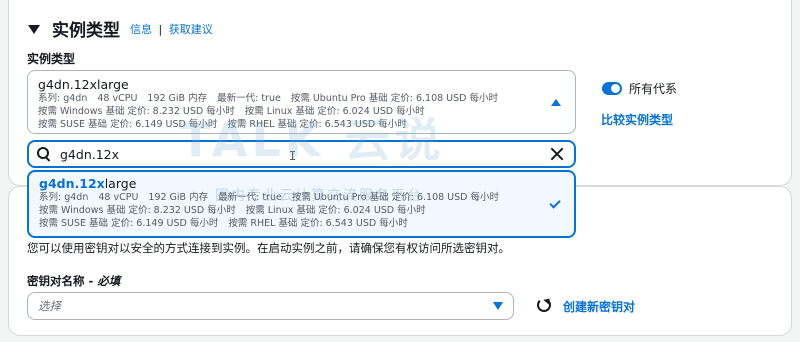 The height and width of the screenshot is (342, 800). I want to click on instance-search: I, so click(301, 154).